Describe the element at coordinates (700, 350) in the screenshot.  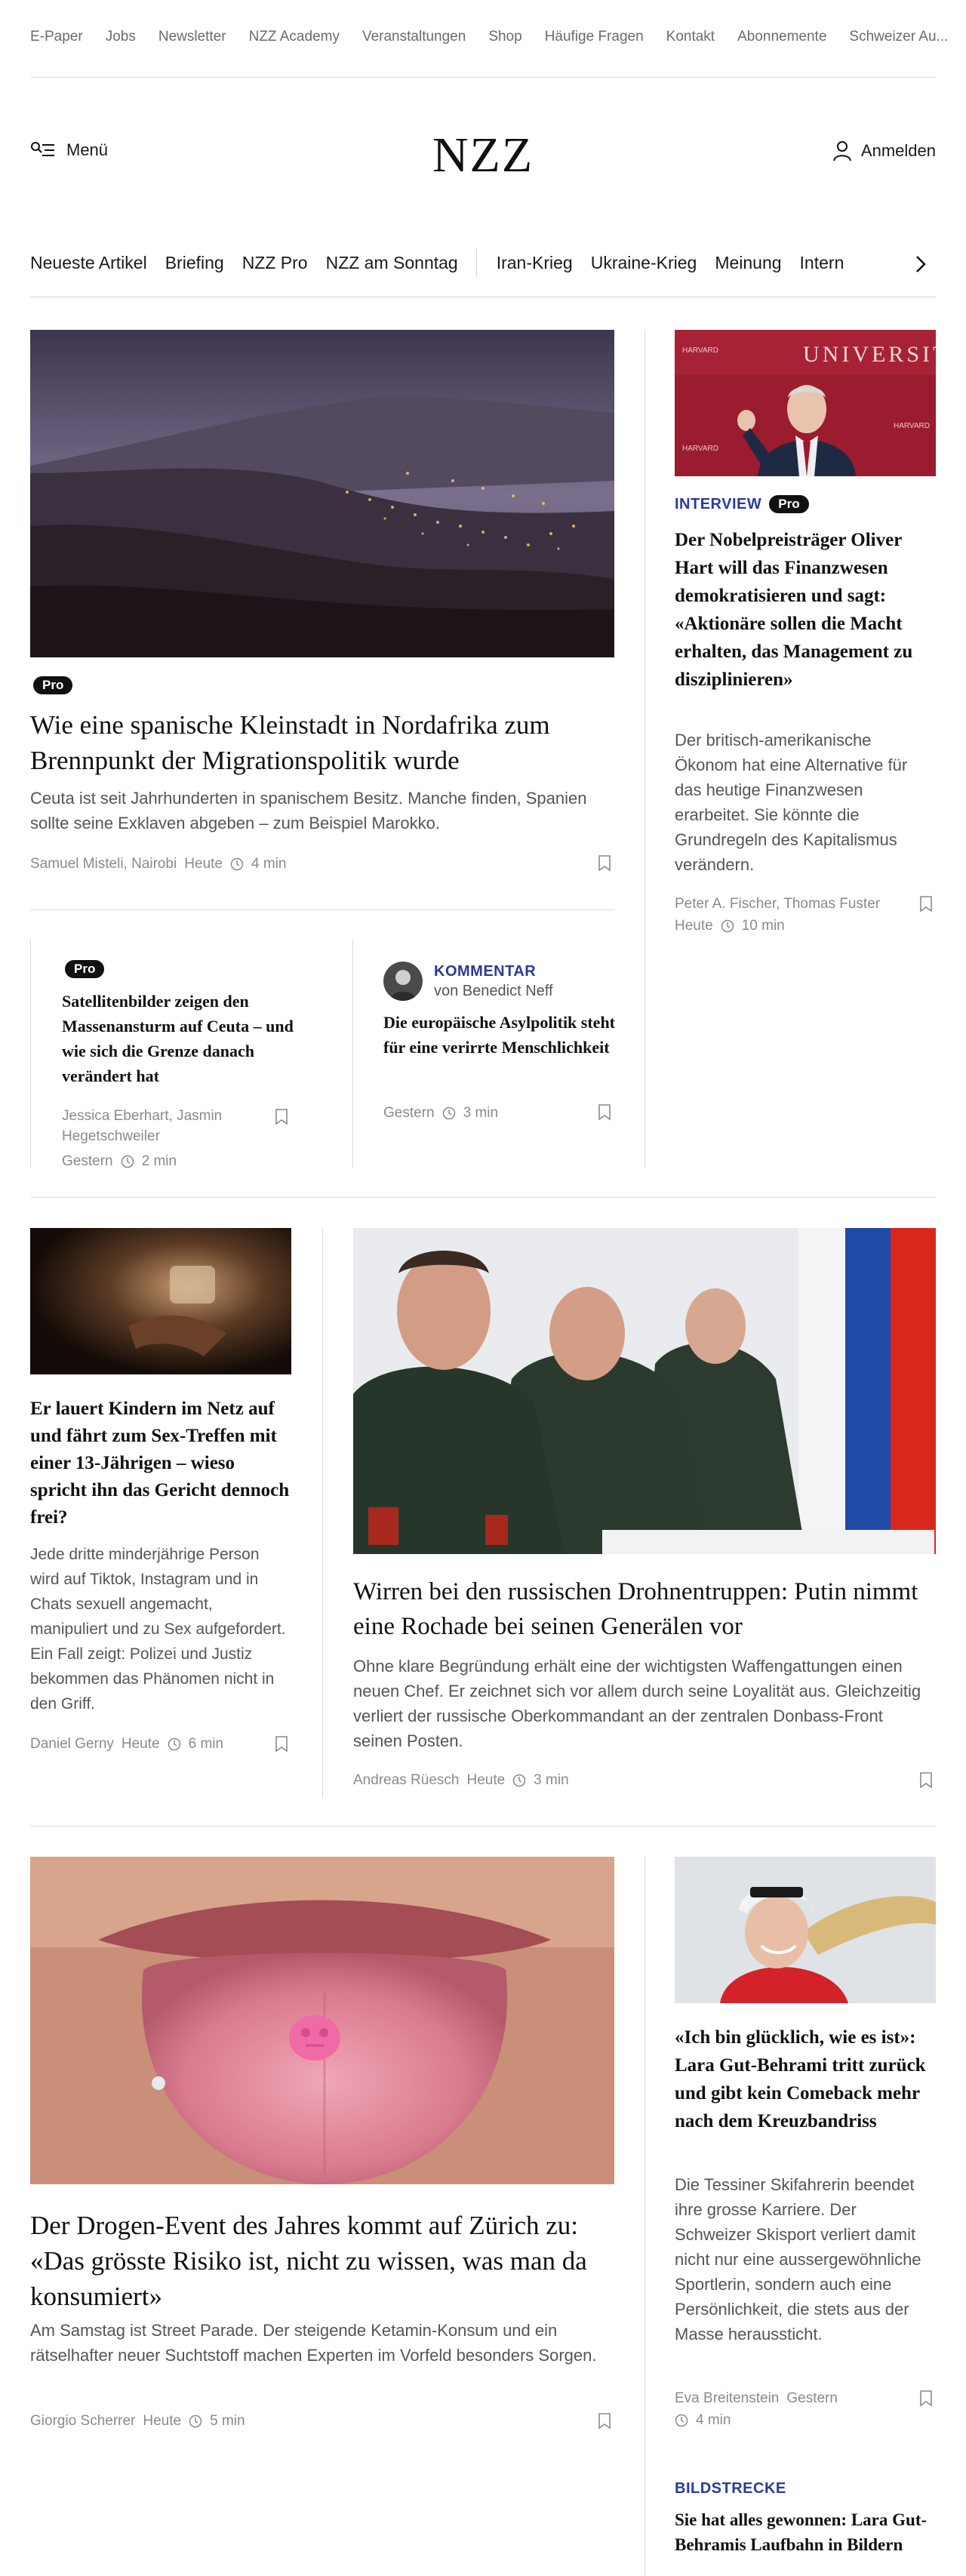
I see `svg-text: HARVARD` at that location.